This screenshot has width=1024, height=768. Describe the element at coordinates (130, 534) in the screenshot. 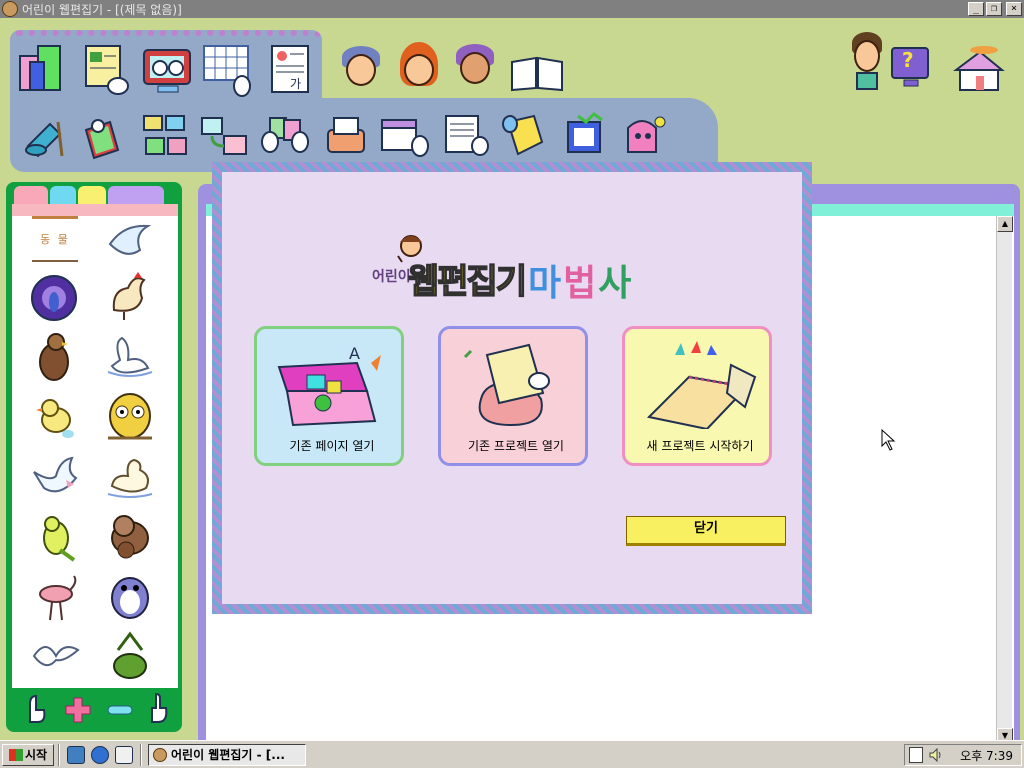

I see `clipart-sparrow` at that location.